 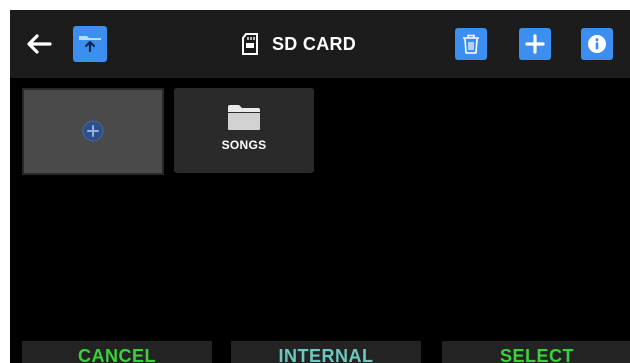 I want to click on plus-circle-icon, so click(x=93, y=131).